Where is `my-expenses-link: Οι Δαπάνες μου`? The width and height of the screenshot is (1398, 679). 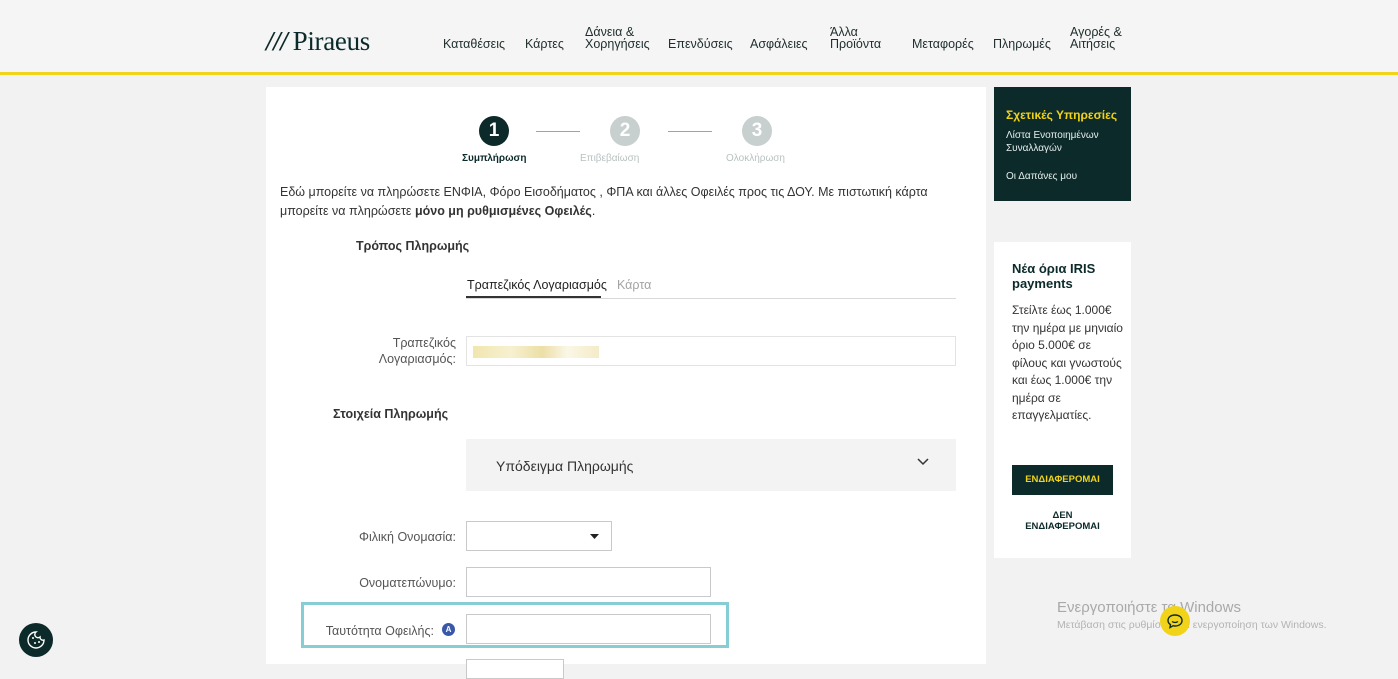
my-expenses-link: Οι Δαπάνες μου is located at coordinates (1041, 176).